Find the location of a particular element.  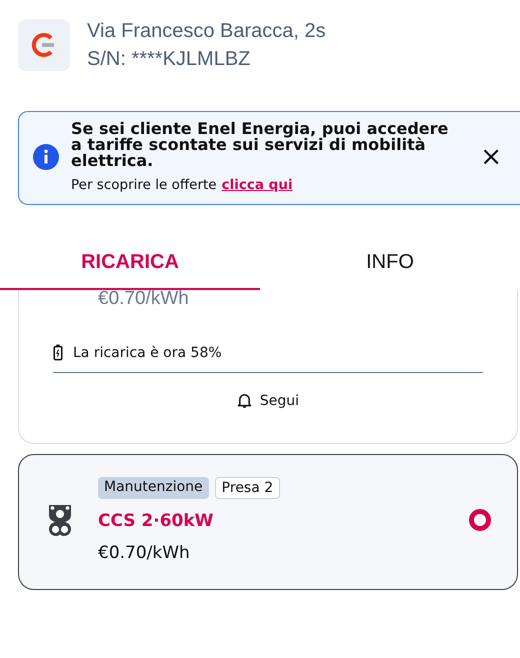

radio-button is located at coordinates (480, 520).